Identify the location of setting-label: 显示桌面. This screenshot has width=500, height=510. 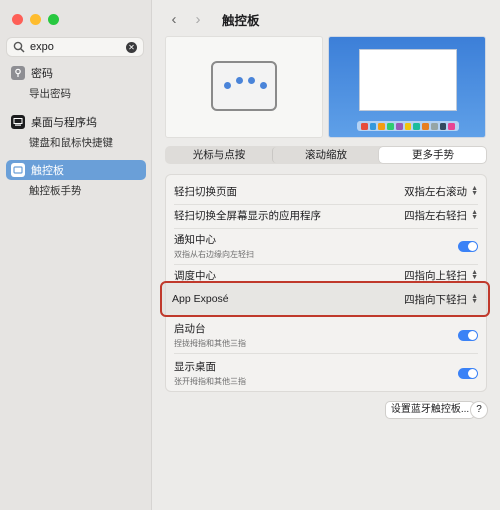
(195, 367).